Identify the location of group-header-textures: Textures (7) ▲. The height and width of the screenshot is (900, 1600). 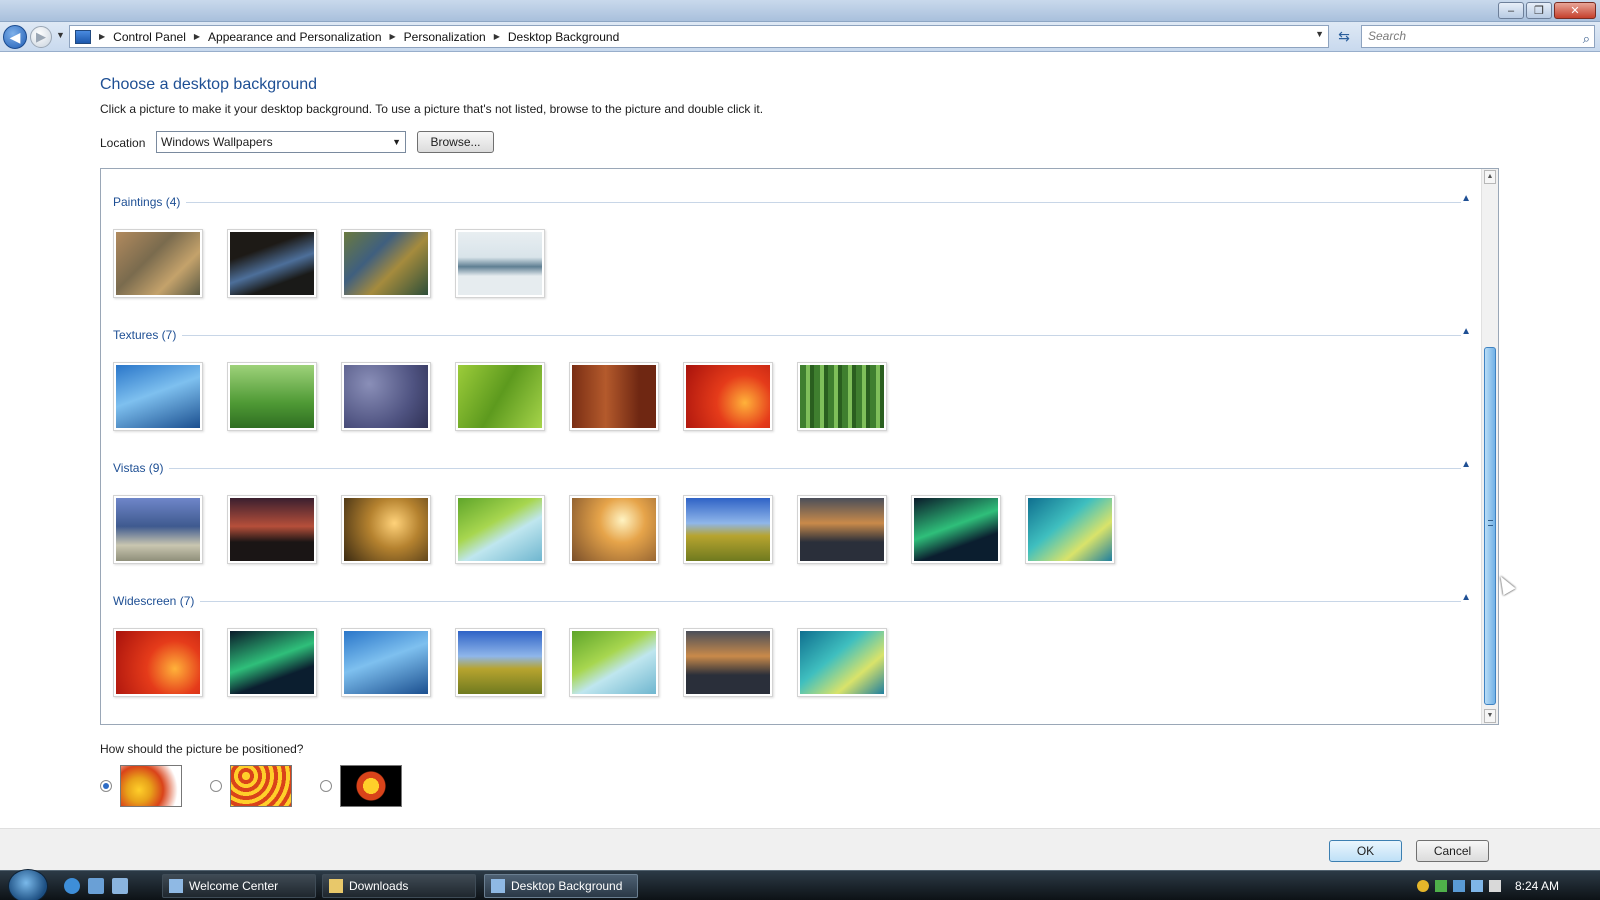
(792, 334).